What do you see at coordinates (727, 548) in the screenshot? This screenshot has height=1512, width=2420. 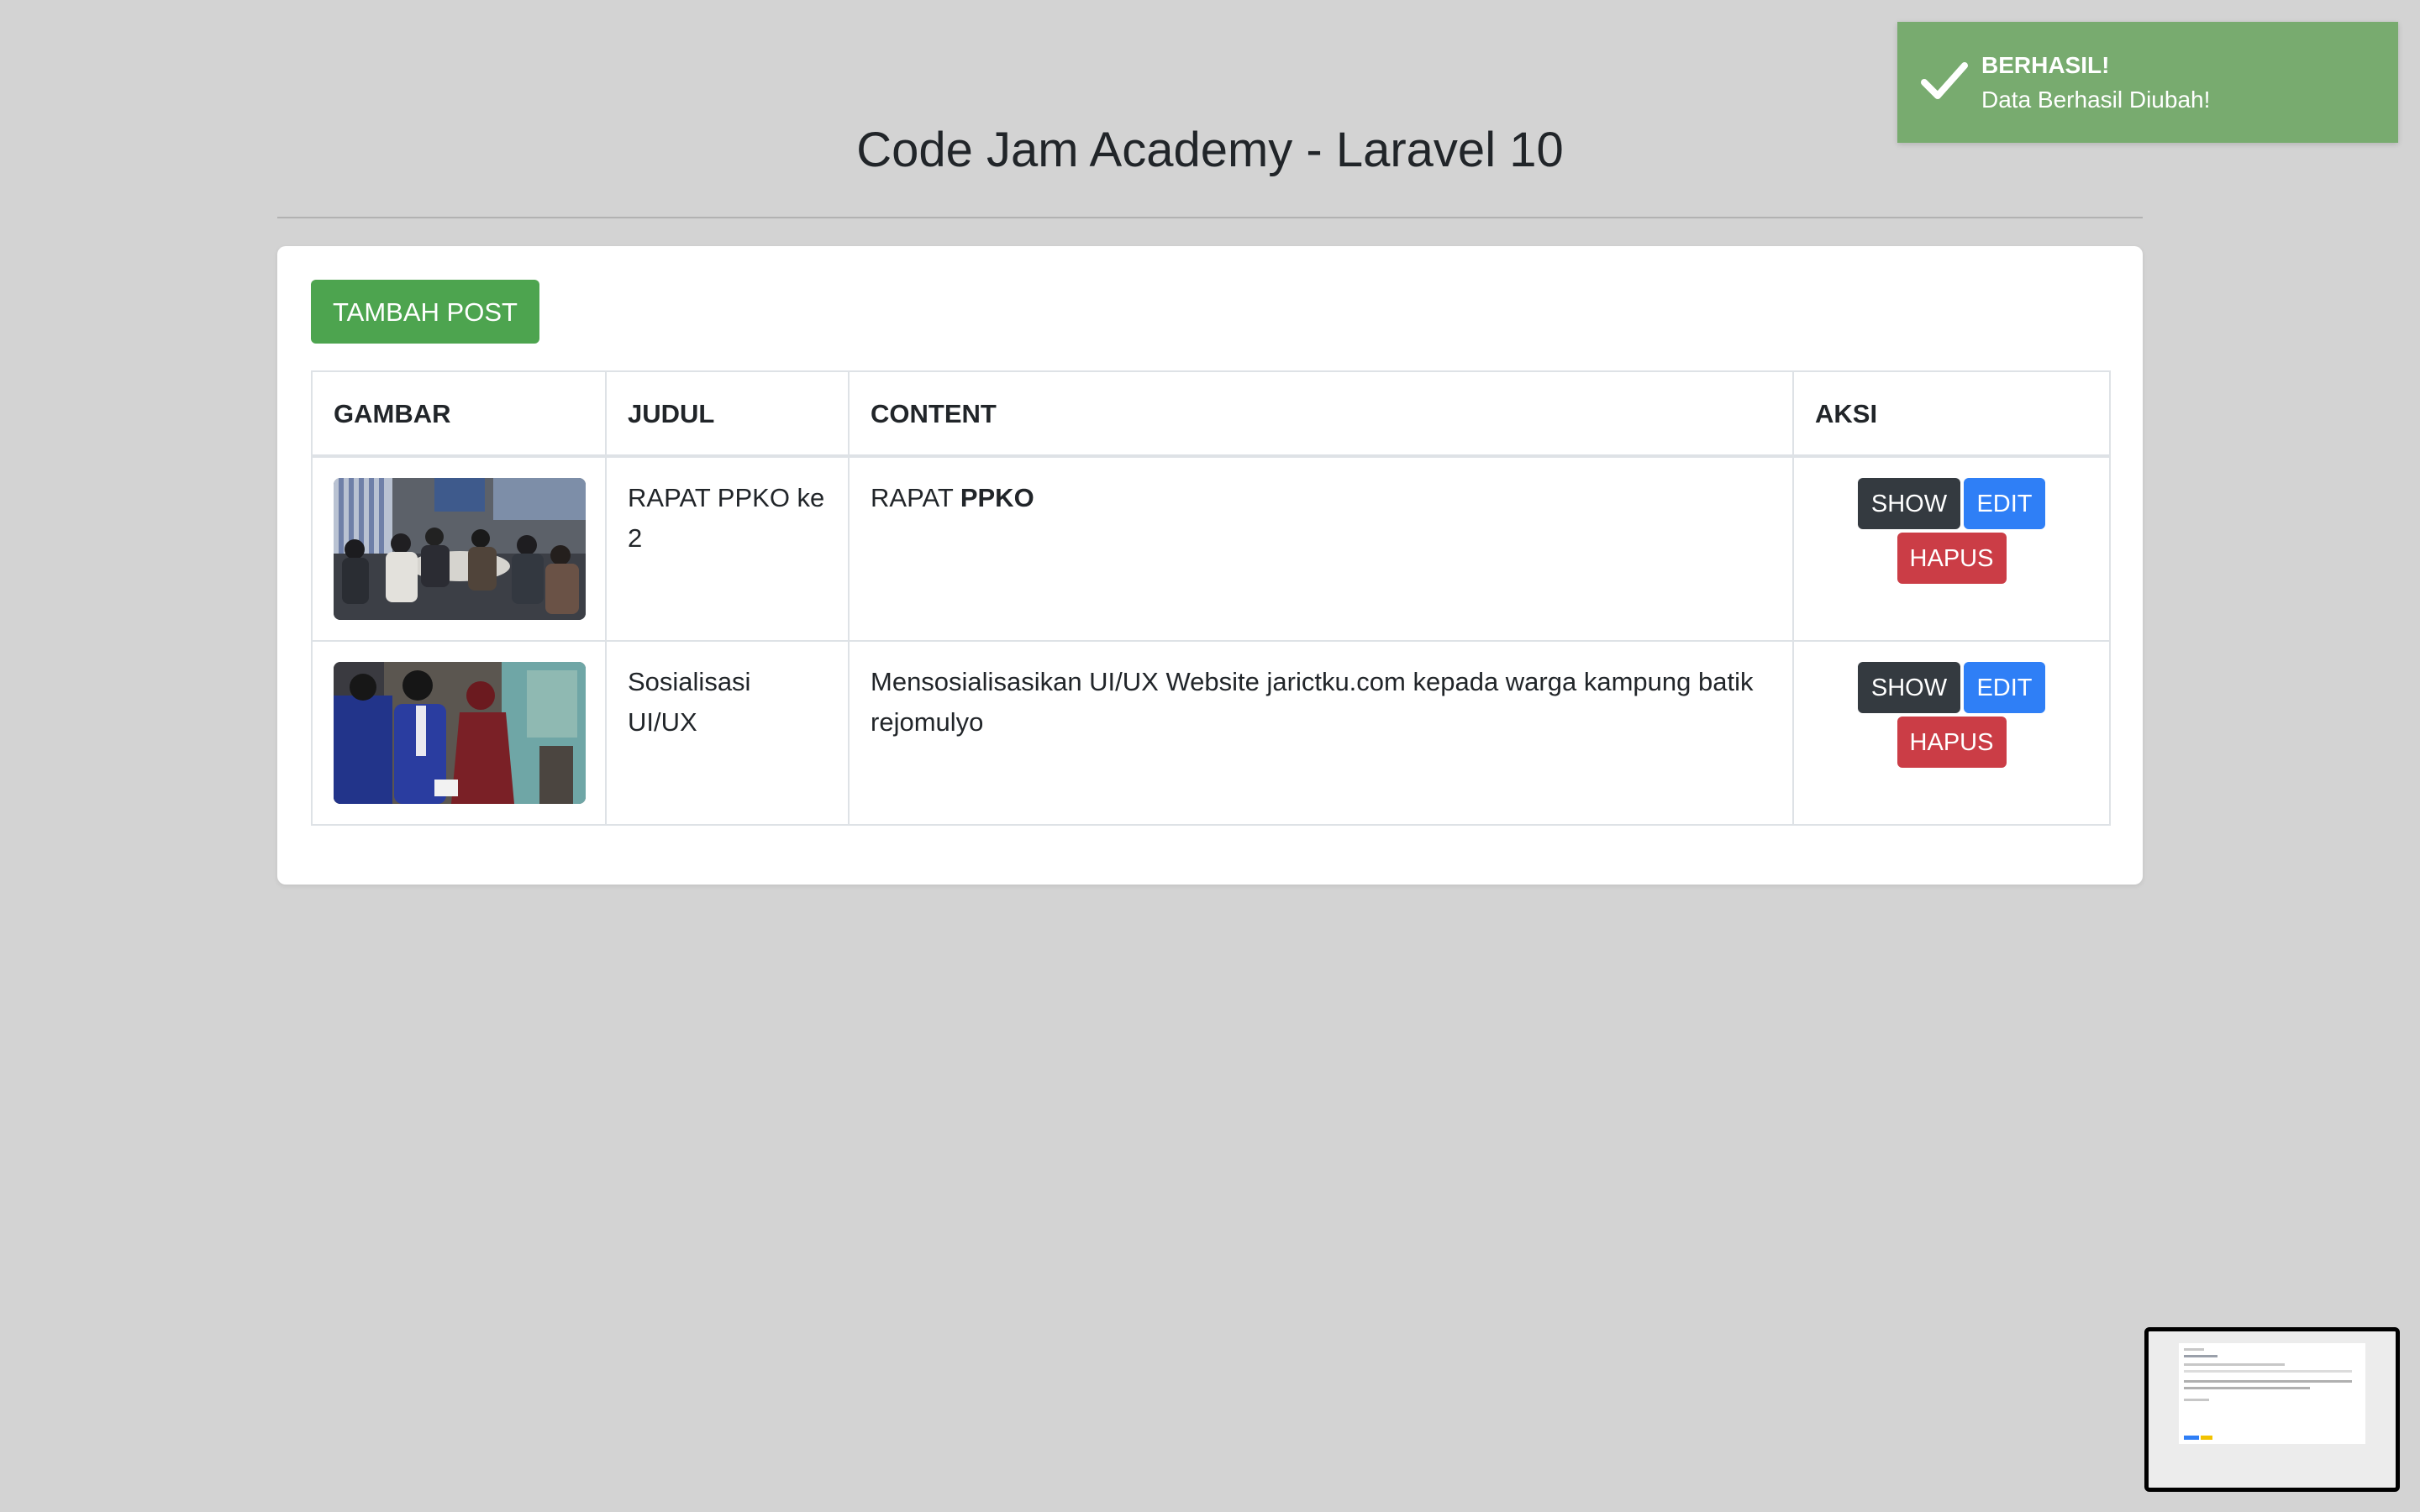 I see `title-cell: RAPAT PPKO ke 2` at bounding box center [727, 548].